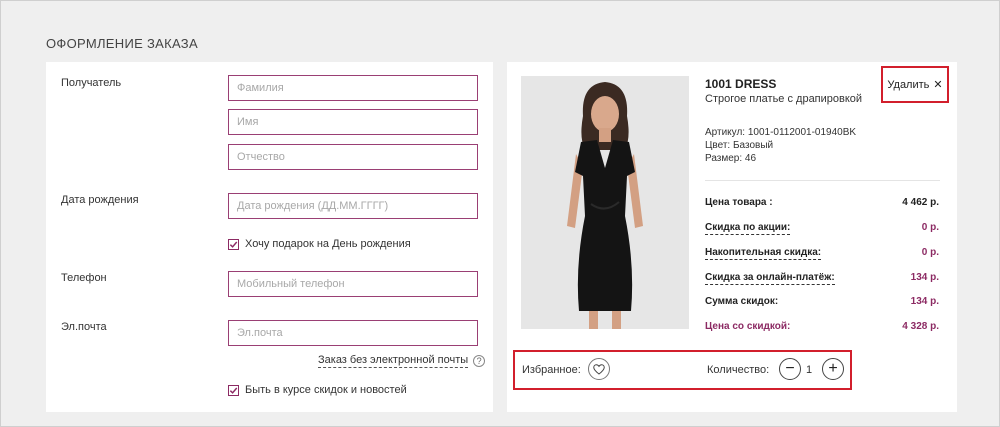 The height and width of the screenshot is (427, 1000). I want to click on price-row-promo-discount: Скидка по акции: 0 р., so click(822, 228).